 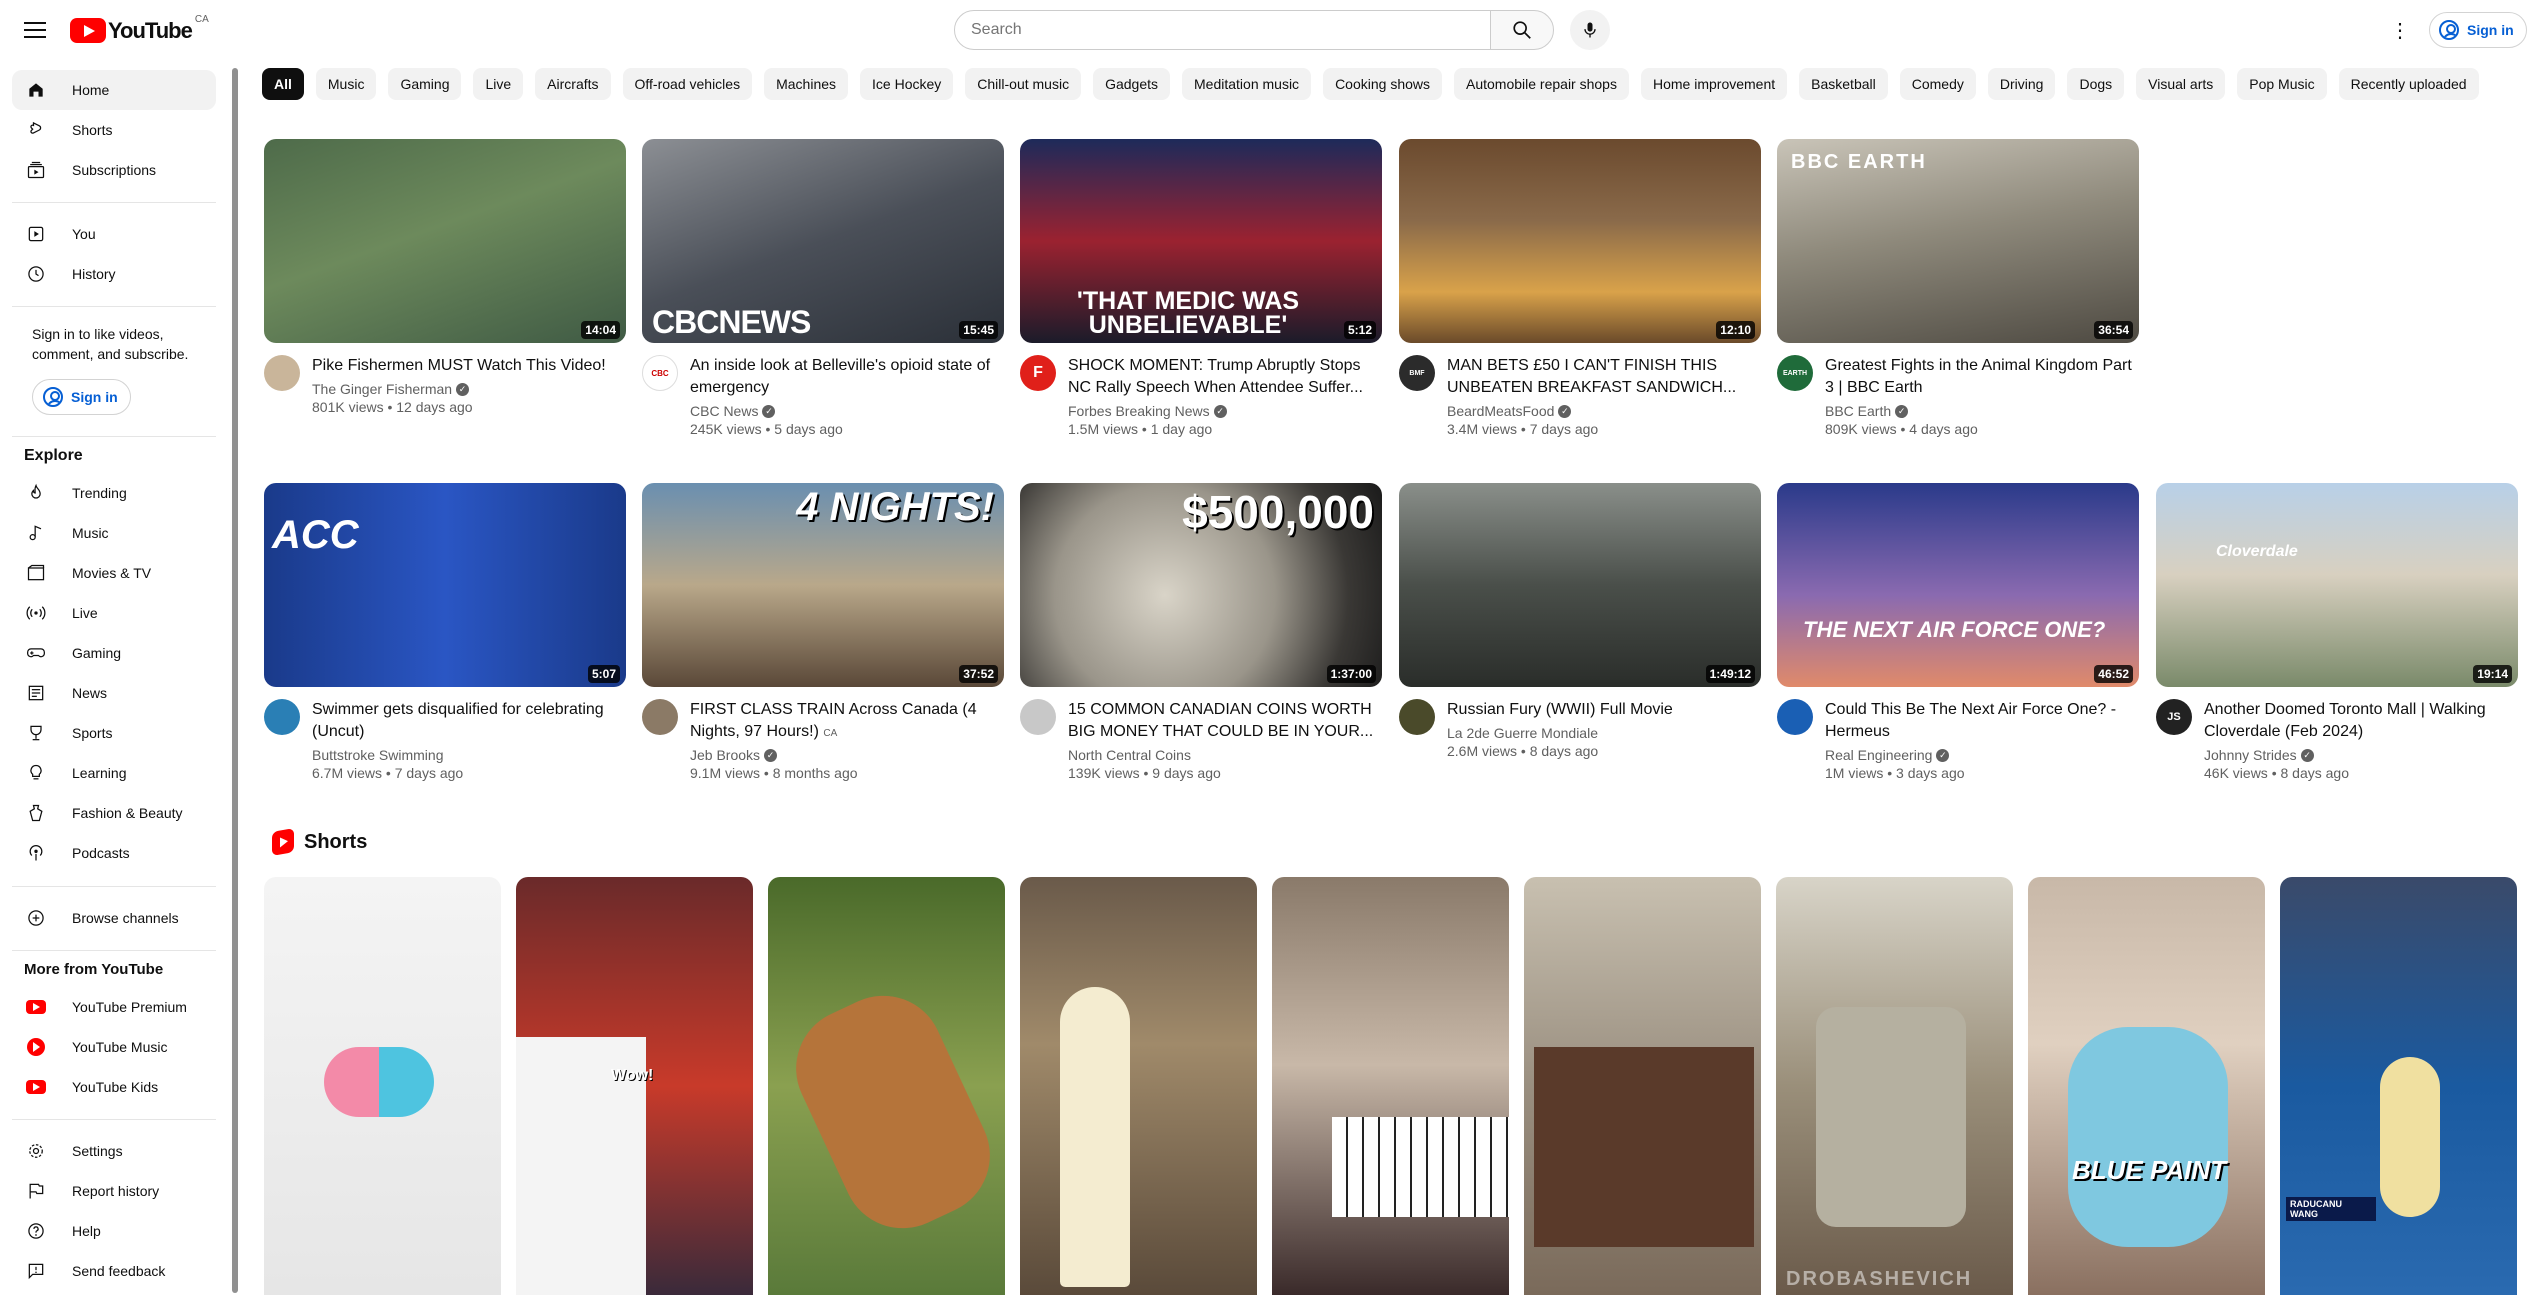 I want to click on video-thumbnail: THE NEXT AIR FORCE ONE? 46:52, so click(x=1958, y=585).